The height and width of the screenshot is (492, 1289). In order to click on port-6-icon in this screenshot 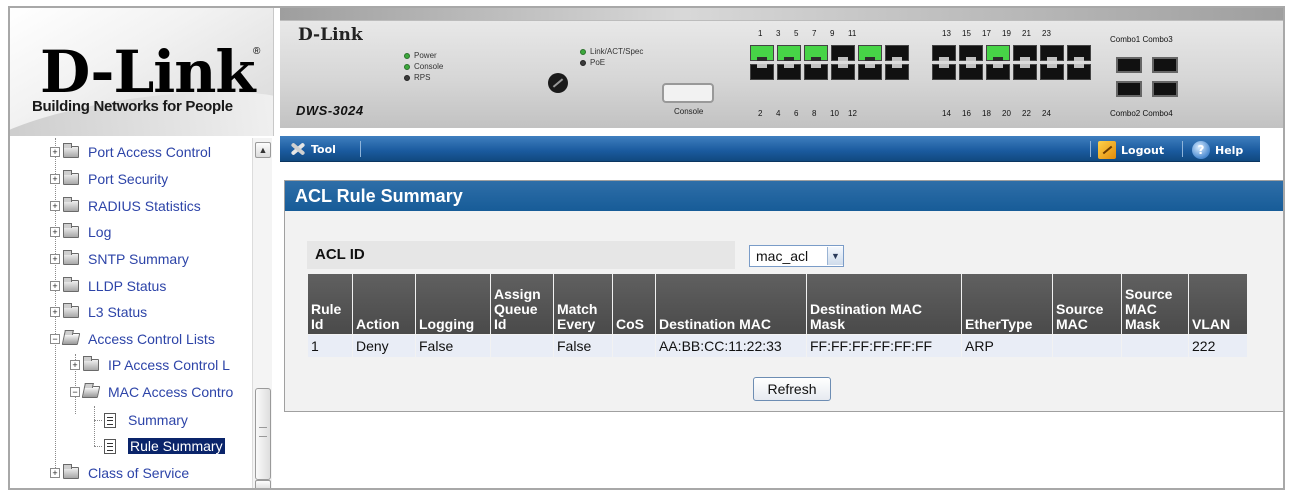, I will do `click(816, 72)`.